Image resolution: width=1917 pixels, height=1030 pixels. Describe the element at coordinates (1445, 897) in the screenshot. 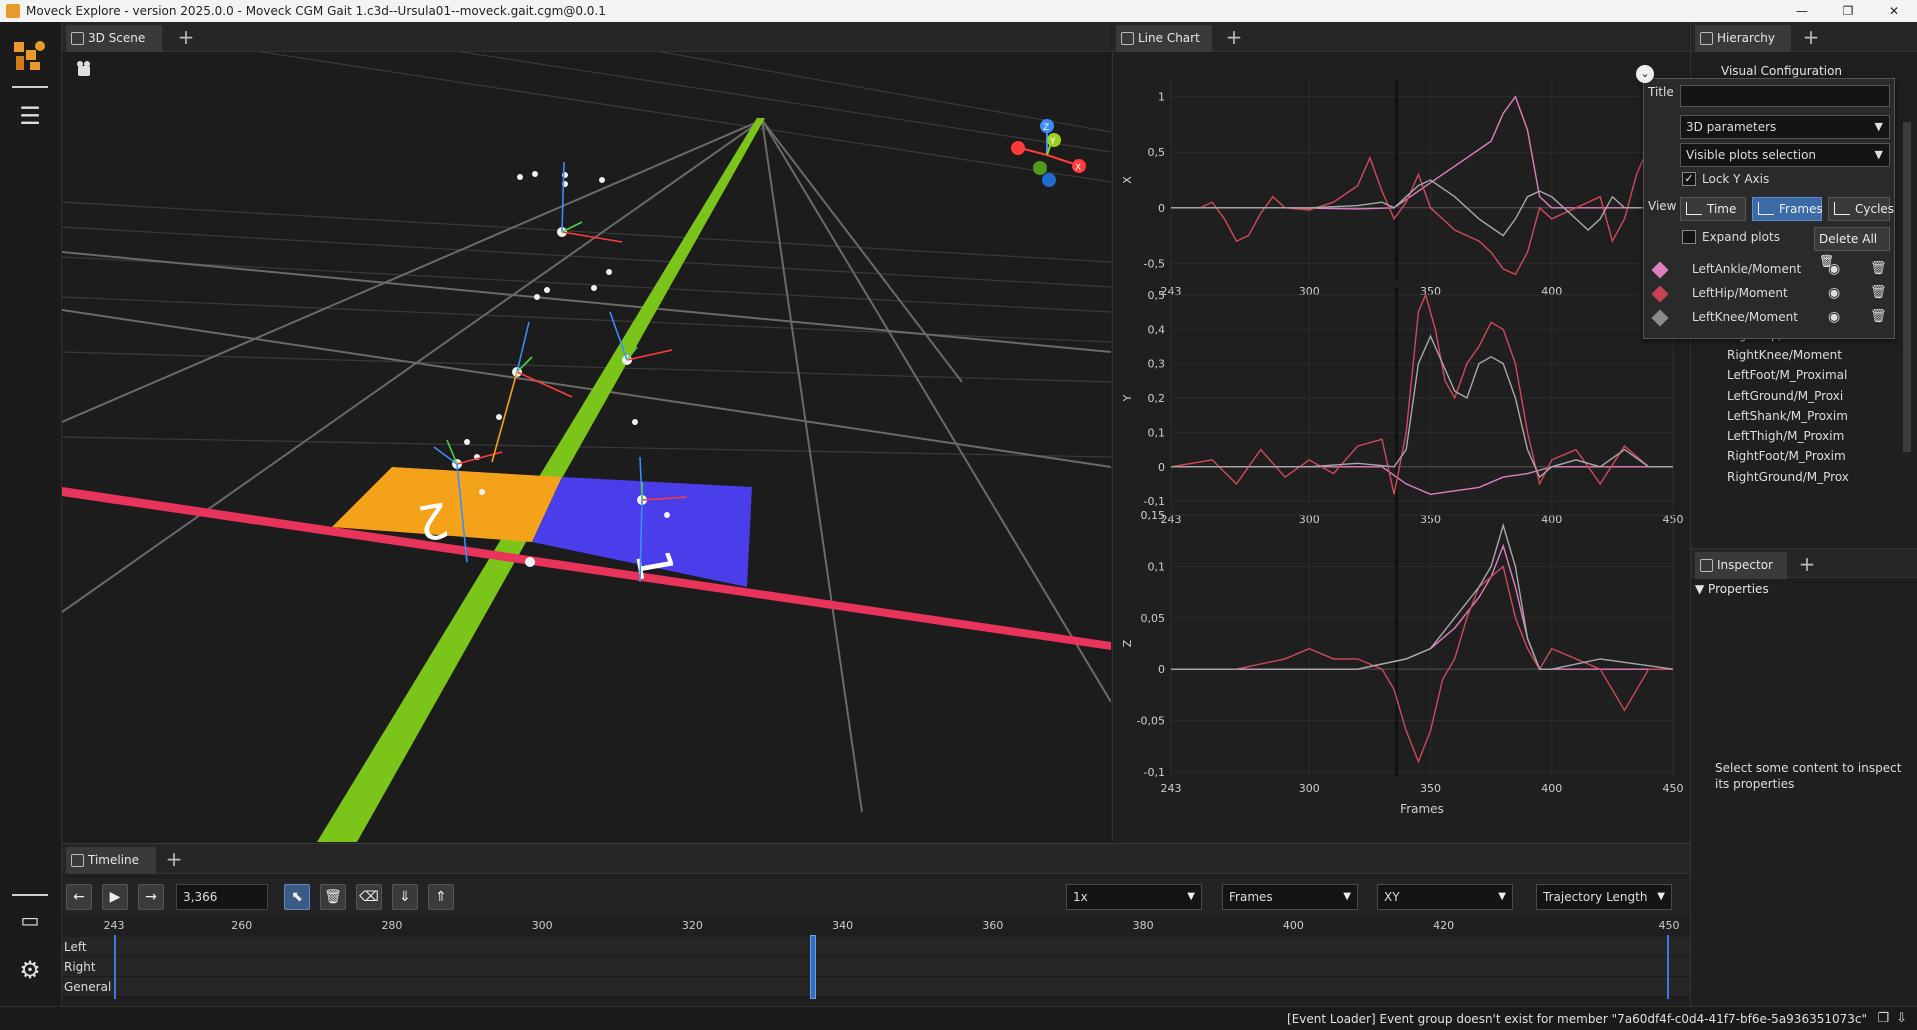

I see `plane-select: XY ▼` at that location.